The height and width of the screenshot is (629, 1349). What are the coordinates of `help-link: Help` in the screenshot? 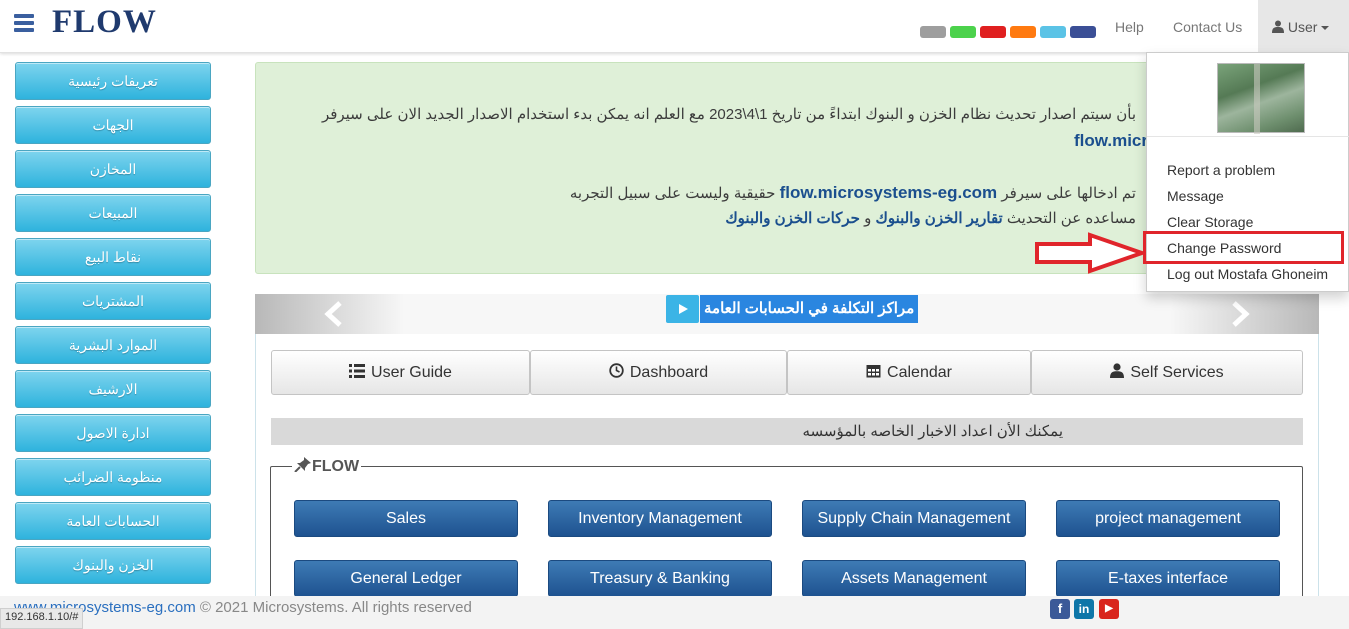 It's located at (1129, 27).